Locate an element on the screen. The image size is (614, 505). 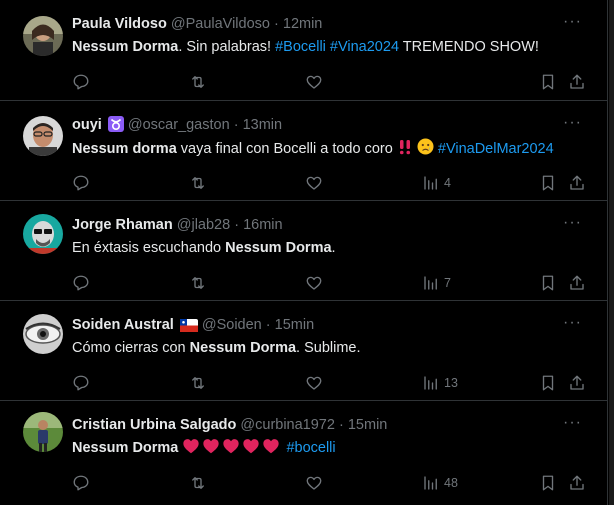
tweet-header: ouyi @oscar_gaston · 13min is located at coordinates (319, 126).